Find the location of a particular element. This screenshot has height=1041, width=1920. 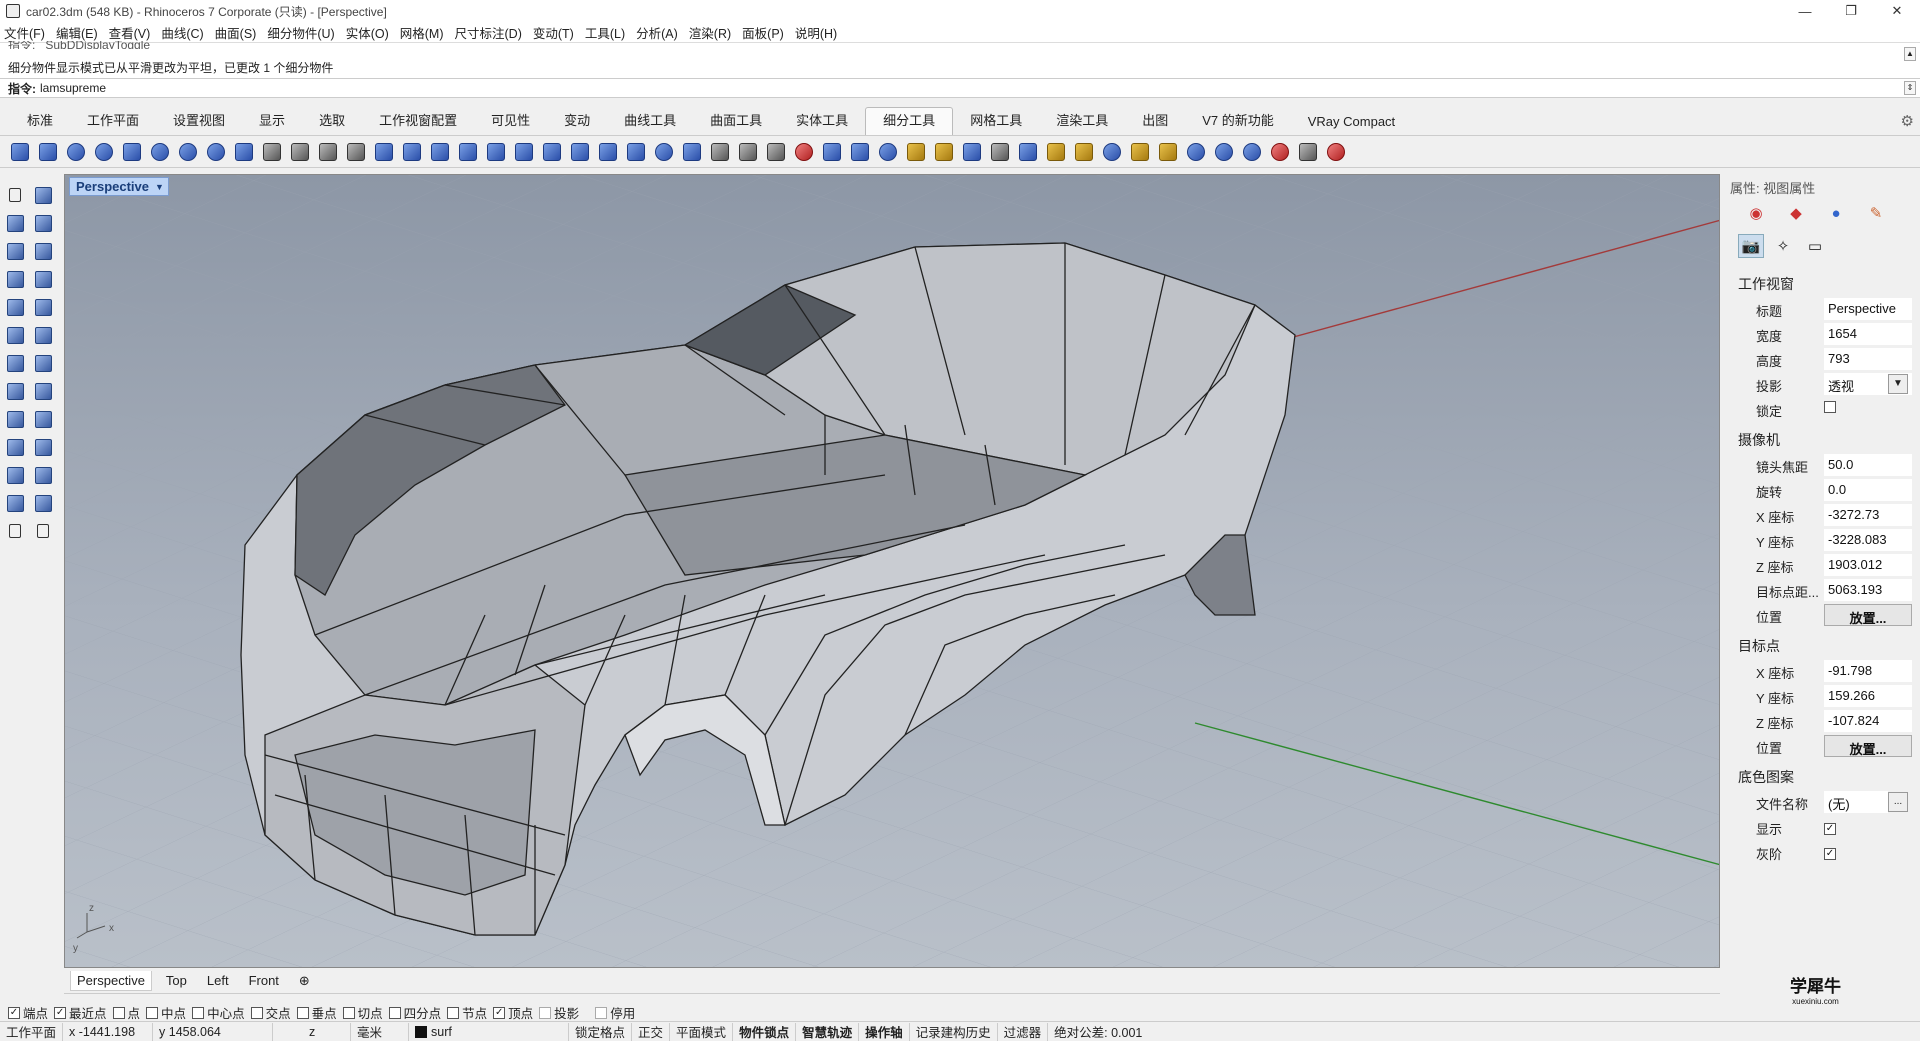

menu-surface: 曲面(S) is located at coordinates (236, 32).